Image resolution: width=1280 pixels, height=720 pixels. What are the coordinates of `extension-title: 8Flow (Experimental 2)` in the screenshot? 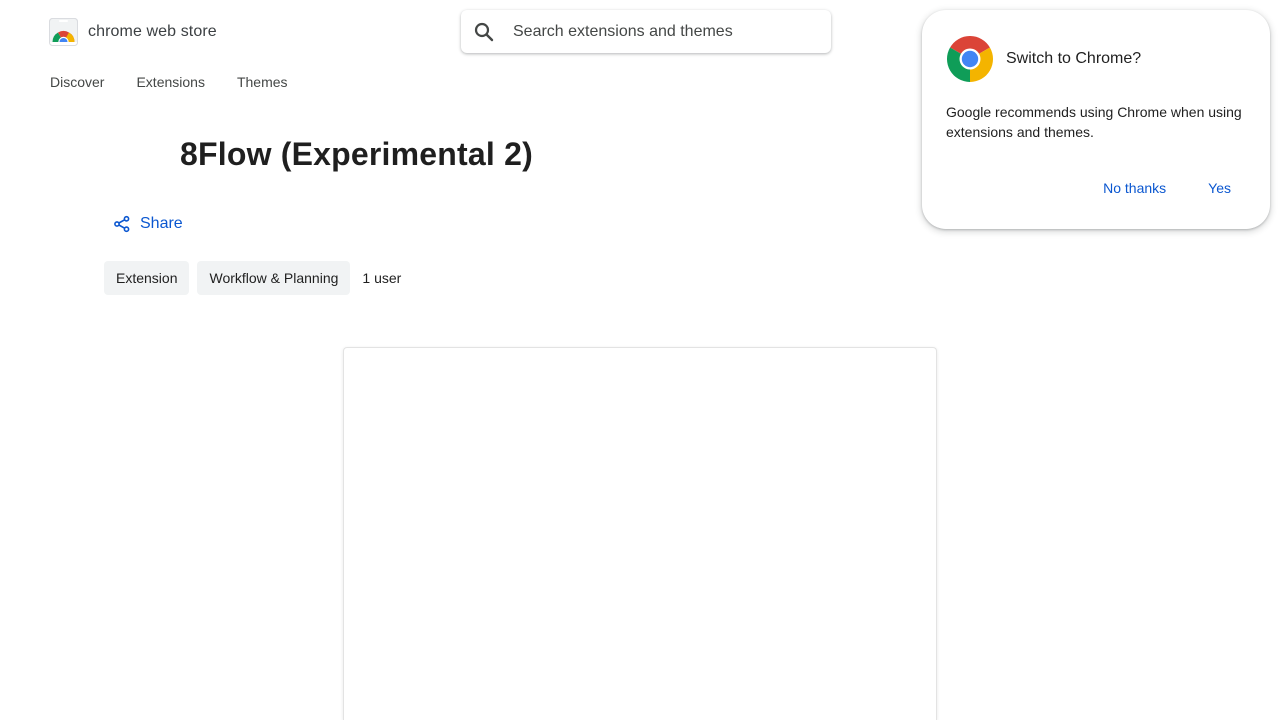 It's located at (356, 154).